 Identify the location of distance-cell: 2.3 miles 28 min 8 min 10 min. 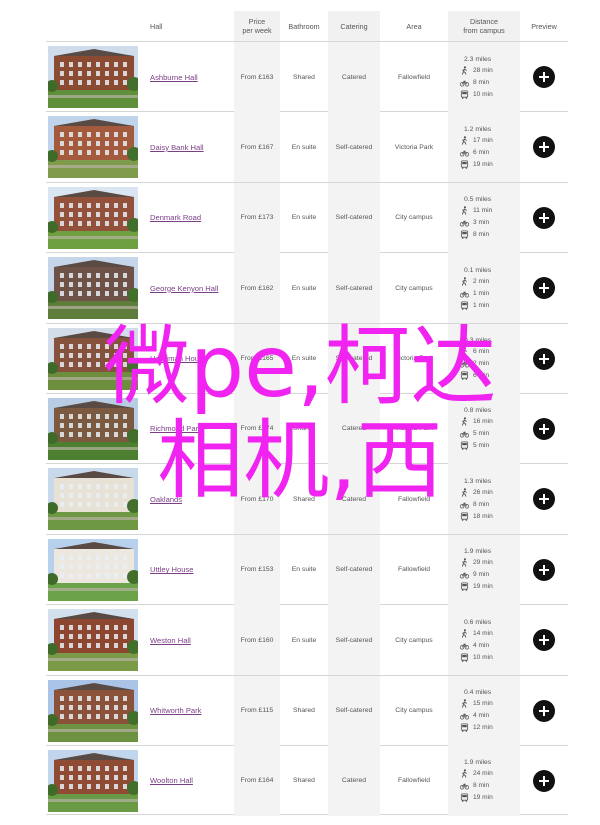
(484, 77).